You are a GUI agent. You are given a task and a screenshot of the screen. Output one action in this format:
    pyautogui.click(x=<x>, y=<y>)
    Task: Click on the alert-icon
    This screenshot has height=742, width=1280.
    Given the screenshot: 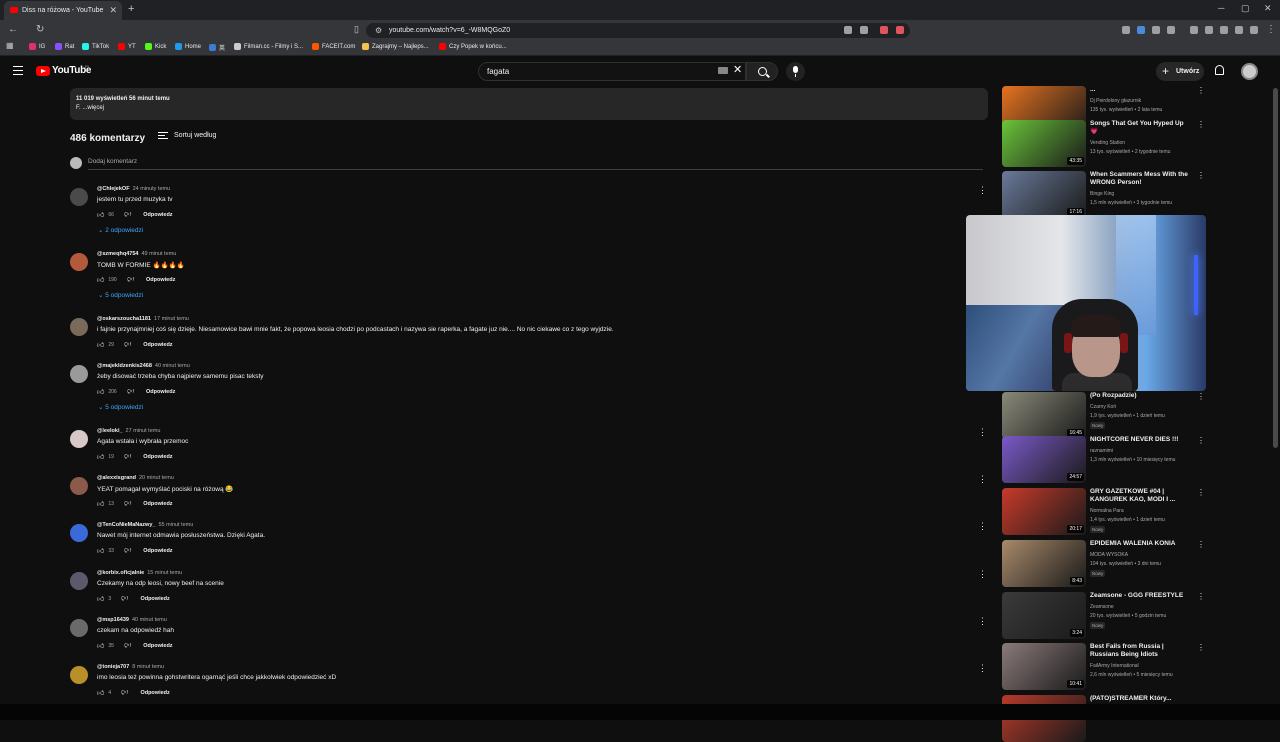 What is the action you would take?
    pyautogui.click(x=900, y=30)
    